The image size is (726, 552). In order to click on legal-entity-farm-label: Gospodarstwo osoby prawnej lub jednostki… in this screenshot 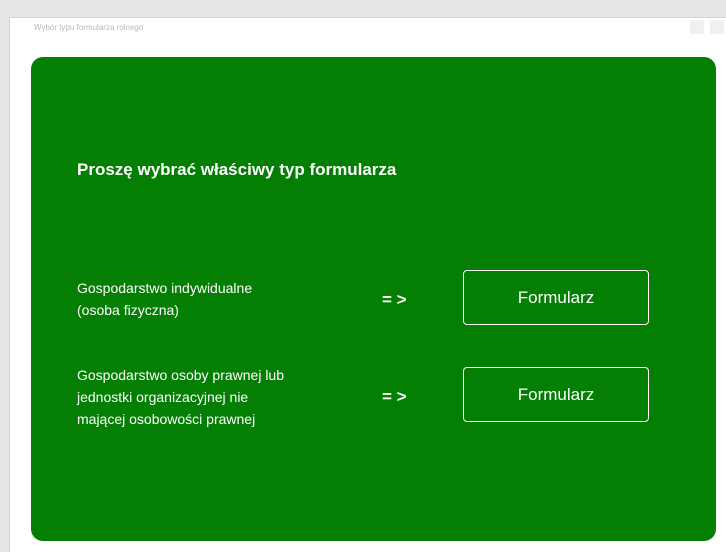, I will do `click(181, 397)`.